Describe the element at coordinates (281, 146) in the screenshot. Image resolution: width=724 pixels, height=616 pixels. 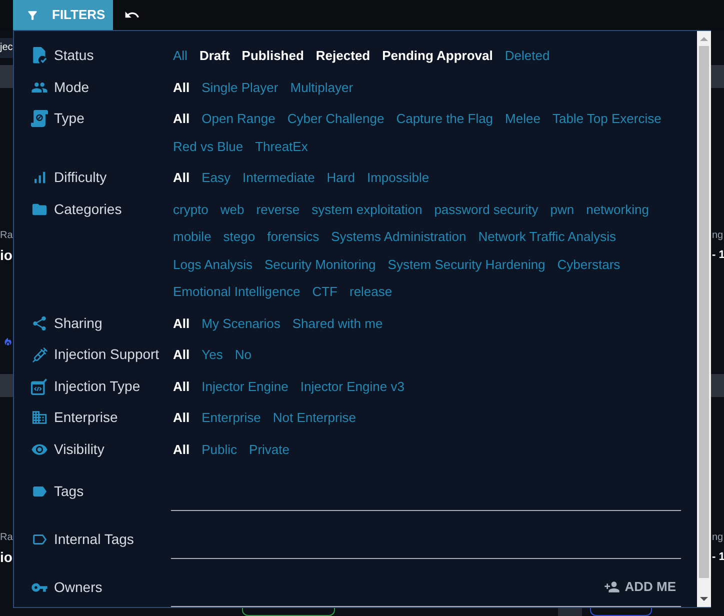
I see `filter-option: ThreatEx` at that location.